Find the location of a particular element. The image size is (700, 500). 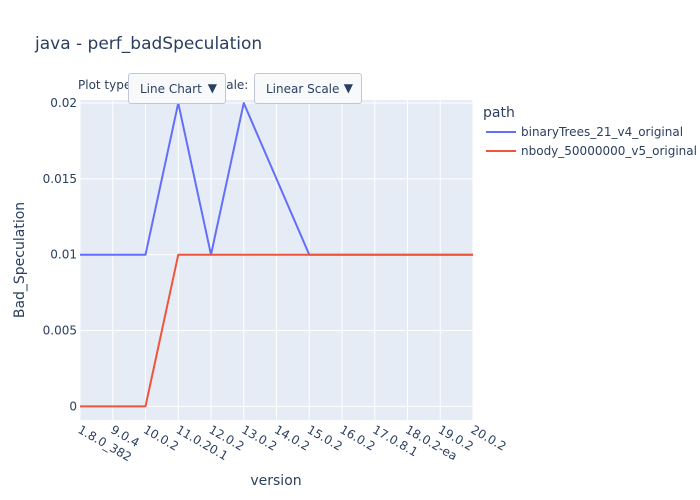

legend-item-series-2: nbody_50000000_v5_original is located at coordinates (591, 151).